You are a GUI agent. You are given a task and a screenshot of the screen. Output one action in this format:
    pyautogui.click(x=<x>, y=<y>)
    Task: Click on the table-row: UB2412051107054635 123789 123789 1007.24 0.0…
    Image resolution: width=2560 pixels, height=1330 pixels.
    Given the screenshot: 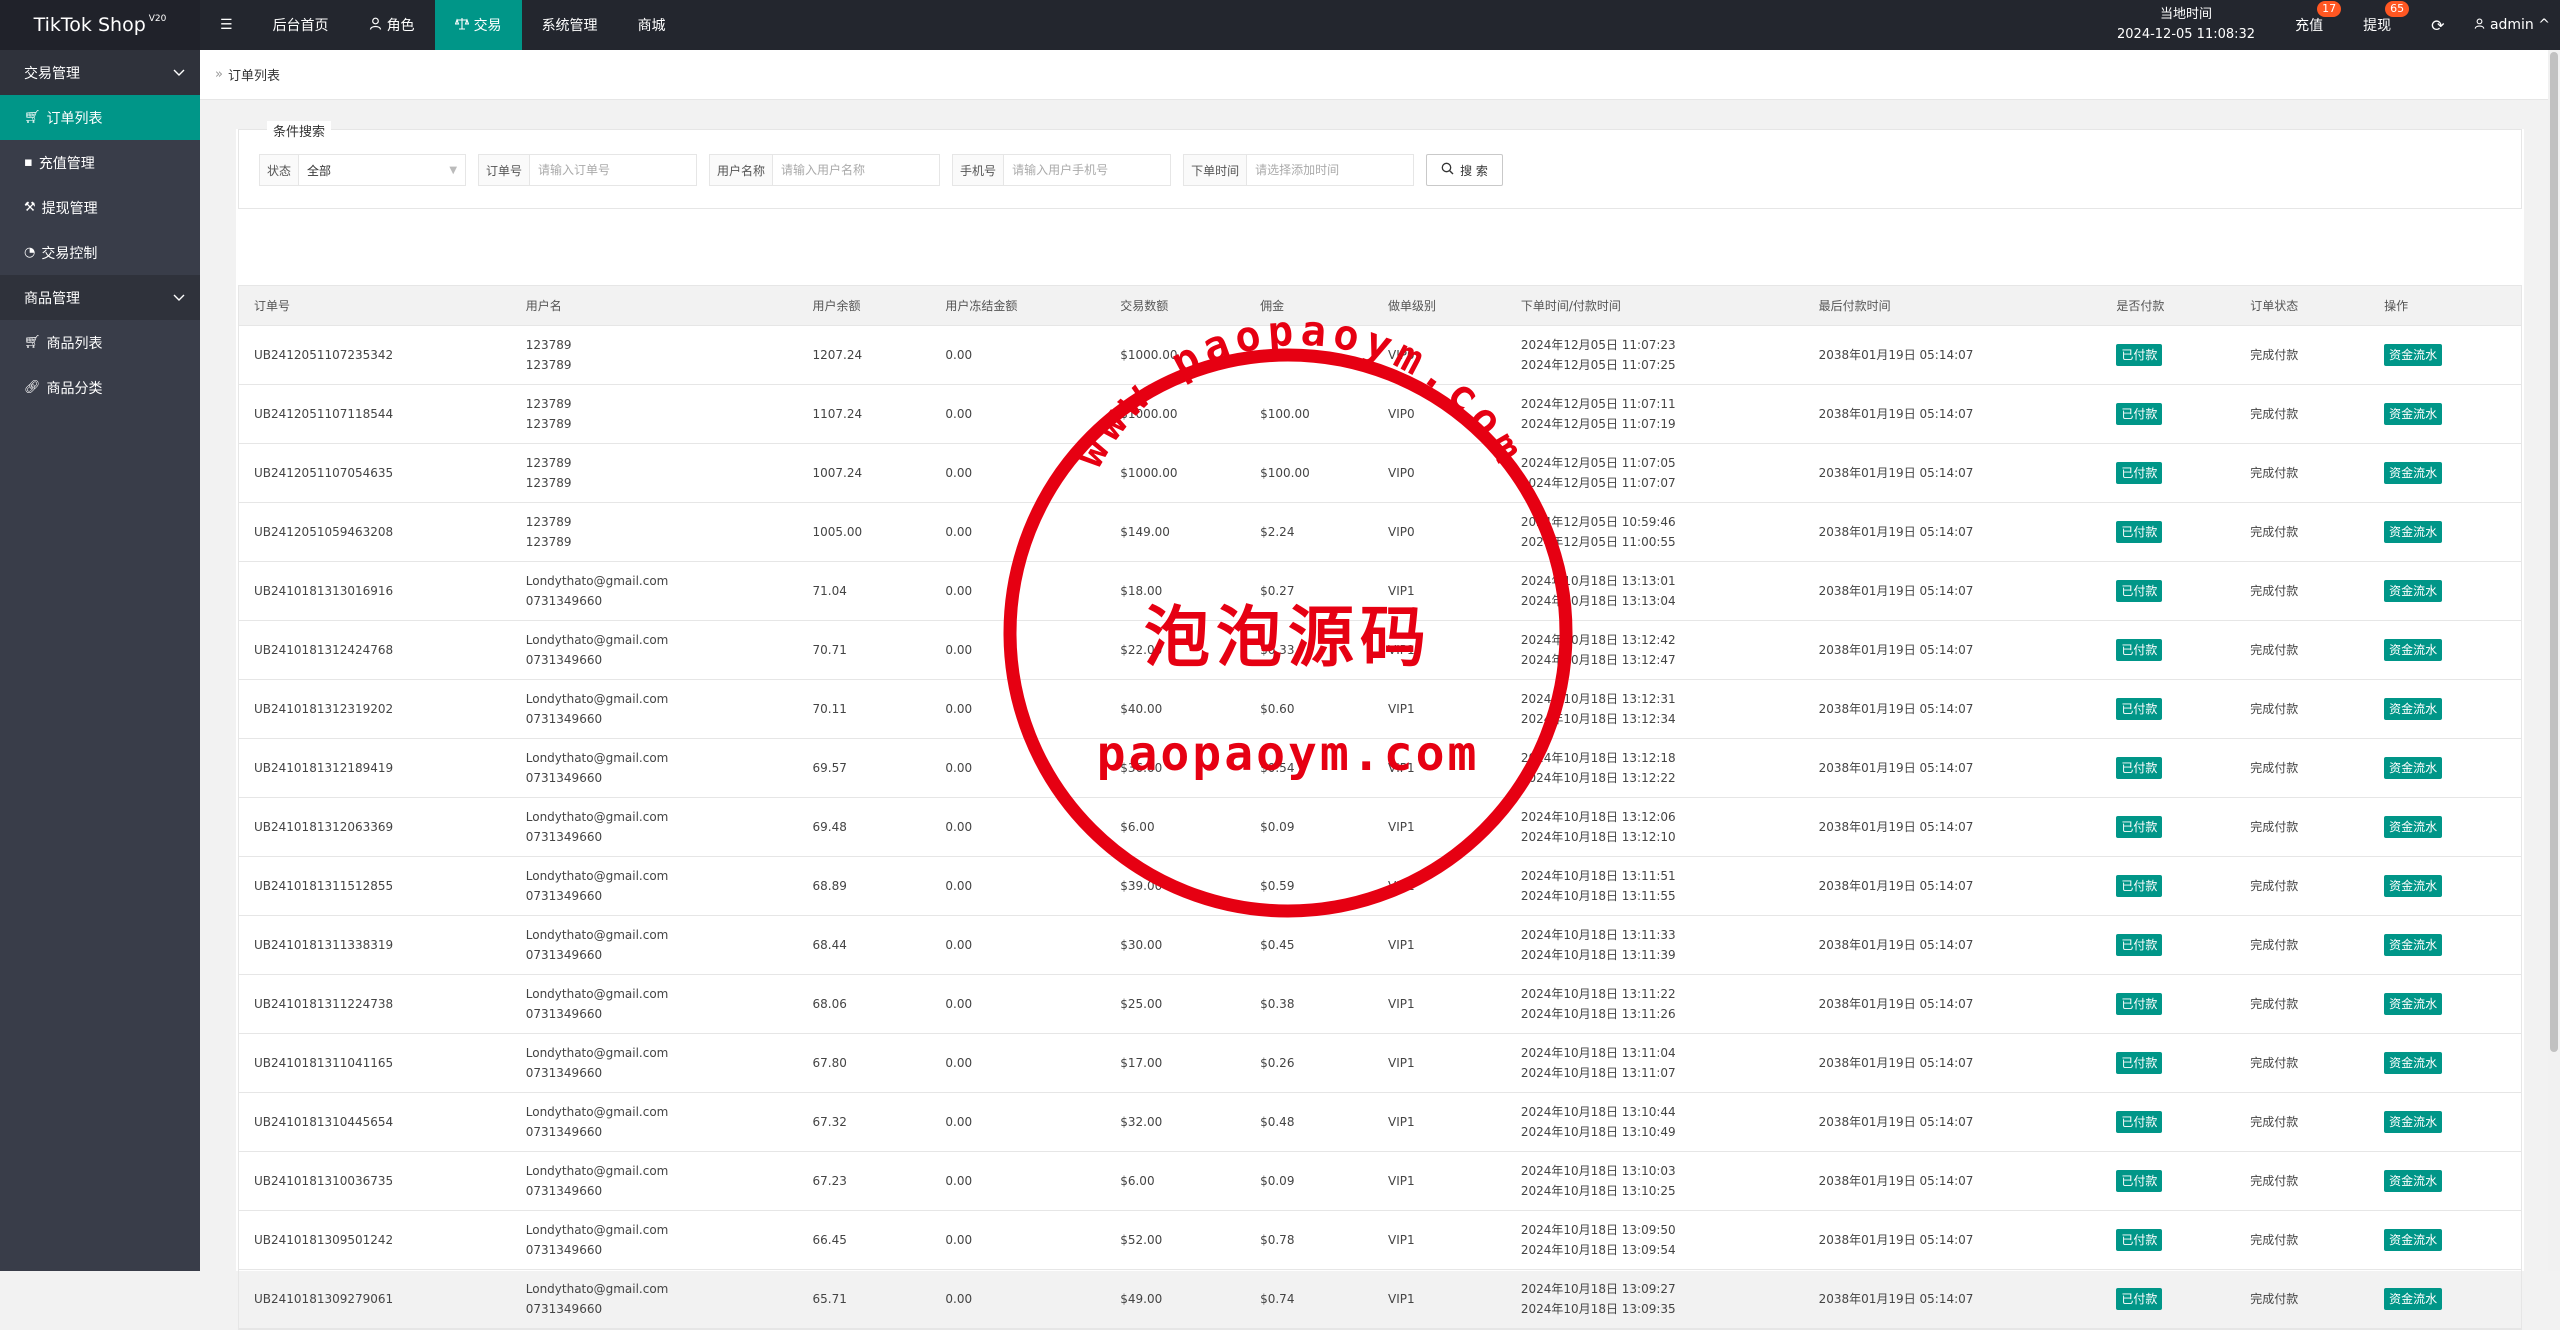 What is the action you would take?
    pyautogui.click(x=1380, y=473)
    